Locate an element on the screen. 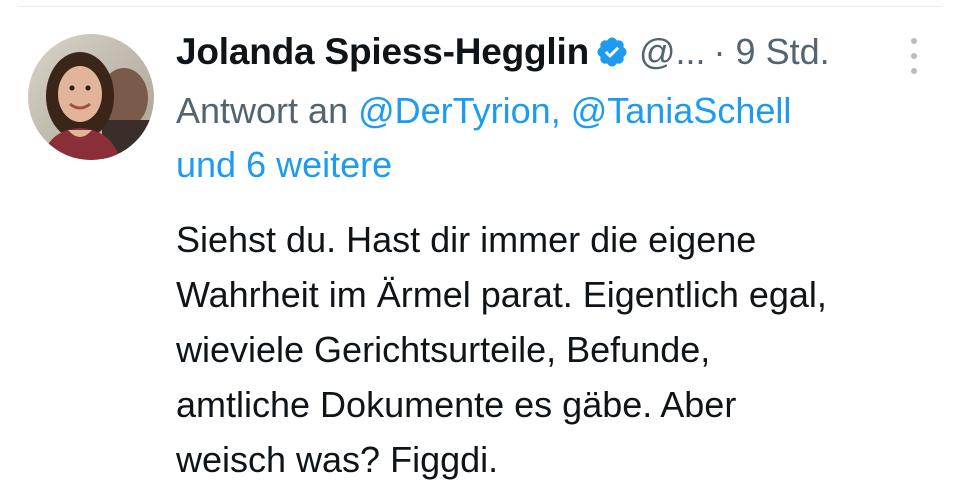 The height and width of the screenshot is (481, 960). more-mentions-link: und 6 weitere is located at coordinates (284, 164).